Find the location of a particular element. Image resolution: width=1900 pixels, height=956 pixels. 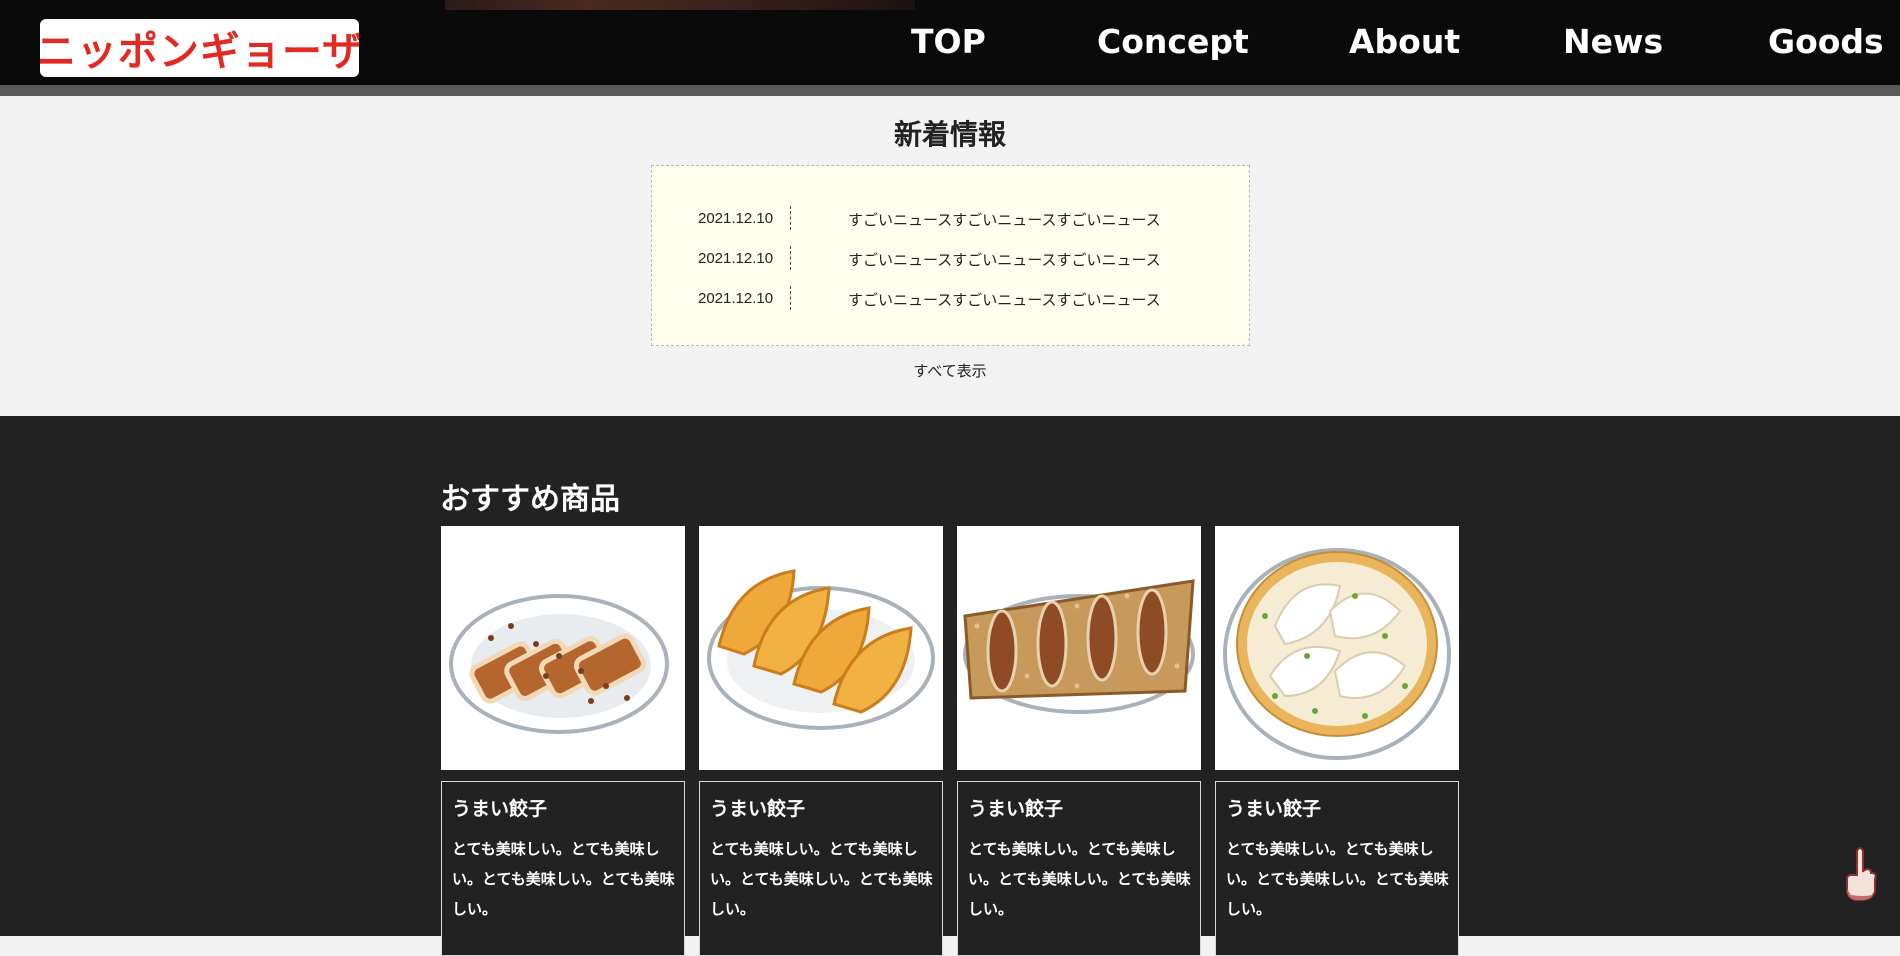

nav-top: TOP is located at coordinates (948, 46).